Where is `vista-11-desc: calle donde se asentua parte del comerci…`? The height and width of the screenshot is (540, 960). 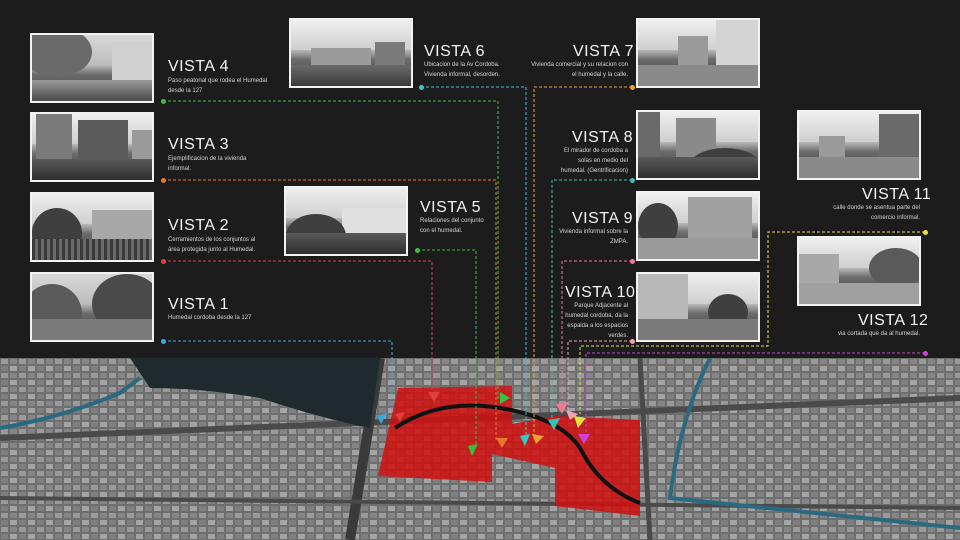
vista-11-desc: calle donde se asentua parte del comerci… is located at coordinates (876, 213).